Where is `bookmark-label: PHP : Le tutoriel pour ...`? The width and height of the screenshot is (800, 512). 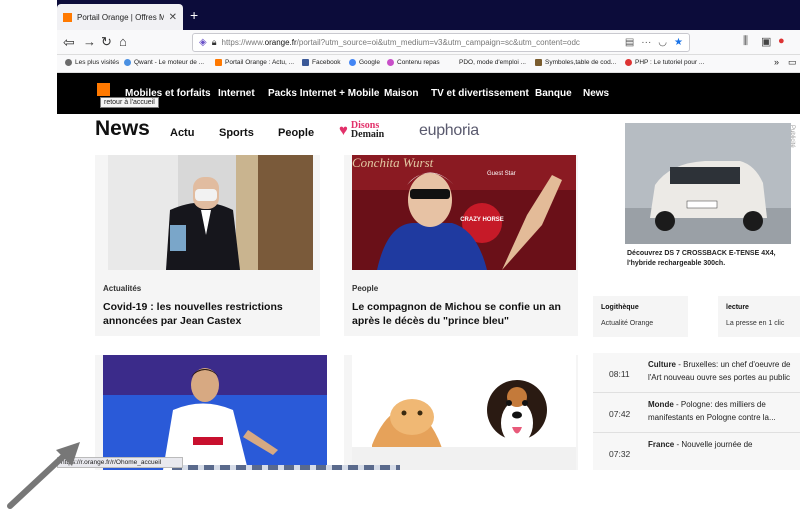
bookmark-label: PHP : Le tutoriel pour ... is located at coordinates (670, 62).